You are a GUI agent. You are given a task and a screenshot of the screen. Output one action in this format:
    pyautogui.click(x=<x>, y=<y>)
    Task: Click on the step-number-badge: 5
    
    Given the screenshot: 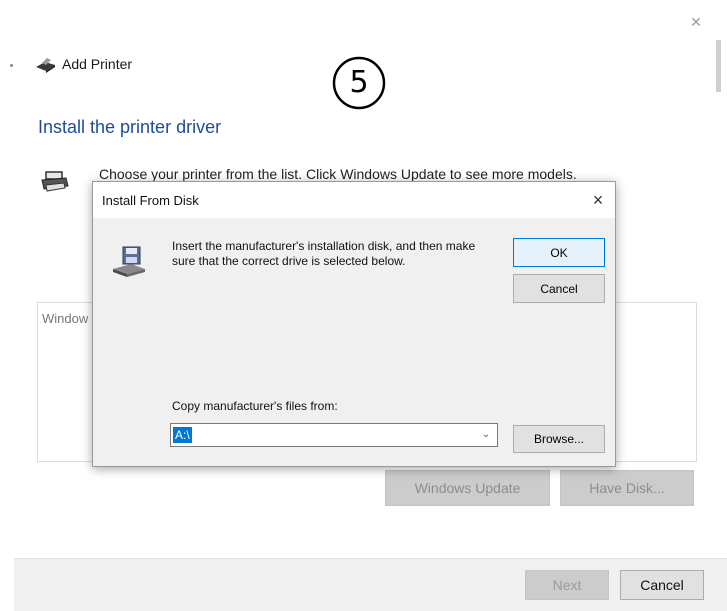 What is the action you would take?
    pyautogui.click(x=359, y=83)
    